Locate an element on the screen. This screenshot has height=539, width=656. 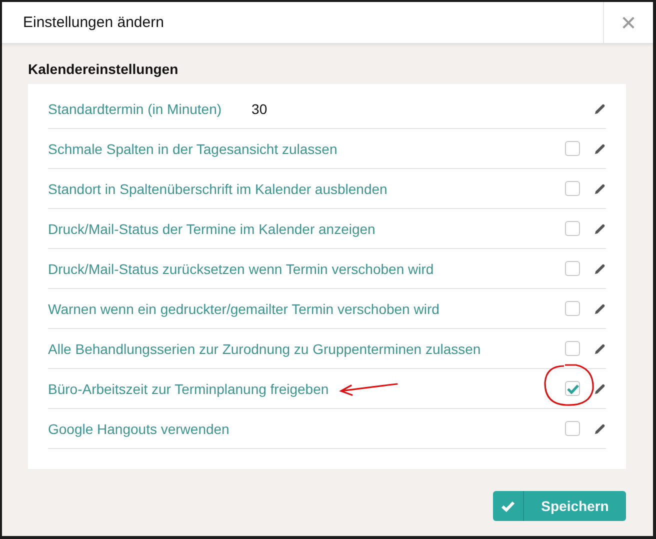
setting-label: Druck/Mail-Status der Termine im Kalender anzeigen is located at coordinates (212, 228).